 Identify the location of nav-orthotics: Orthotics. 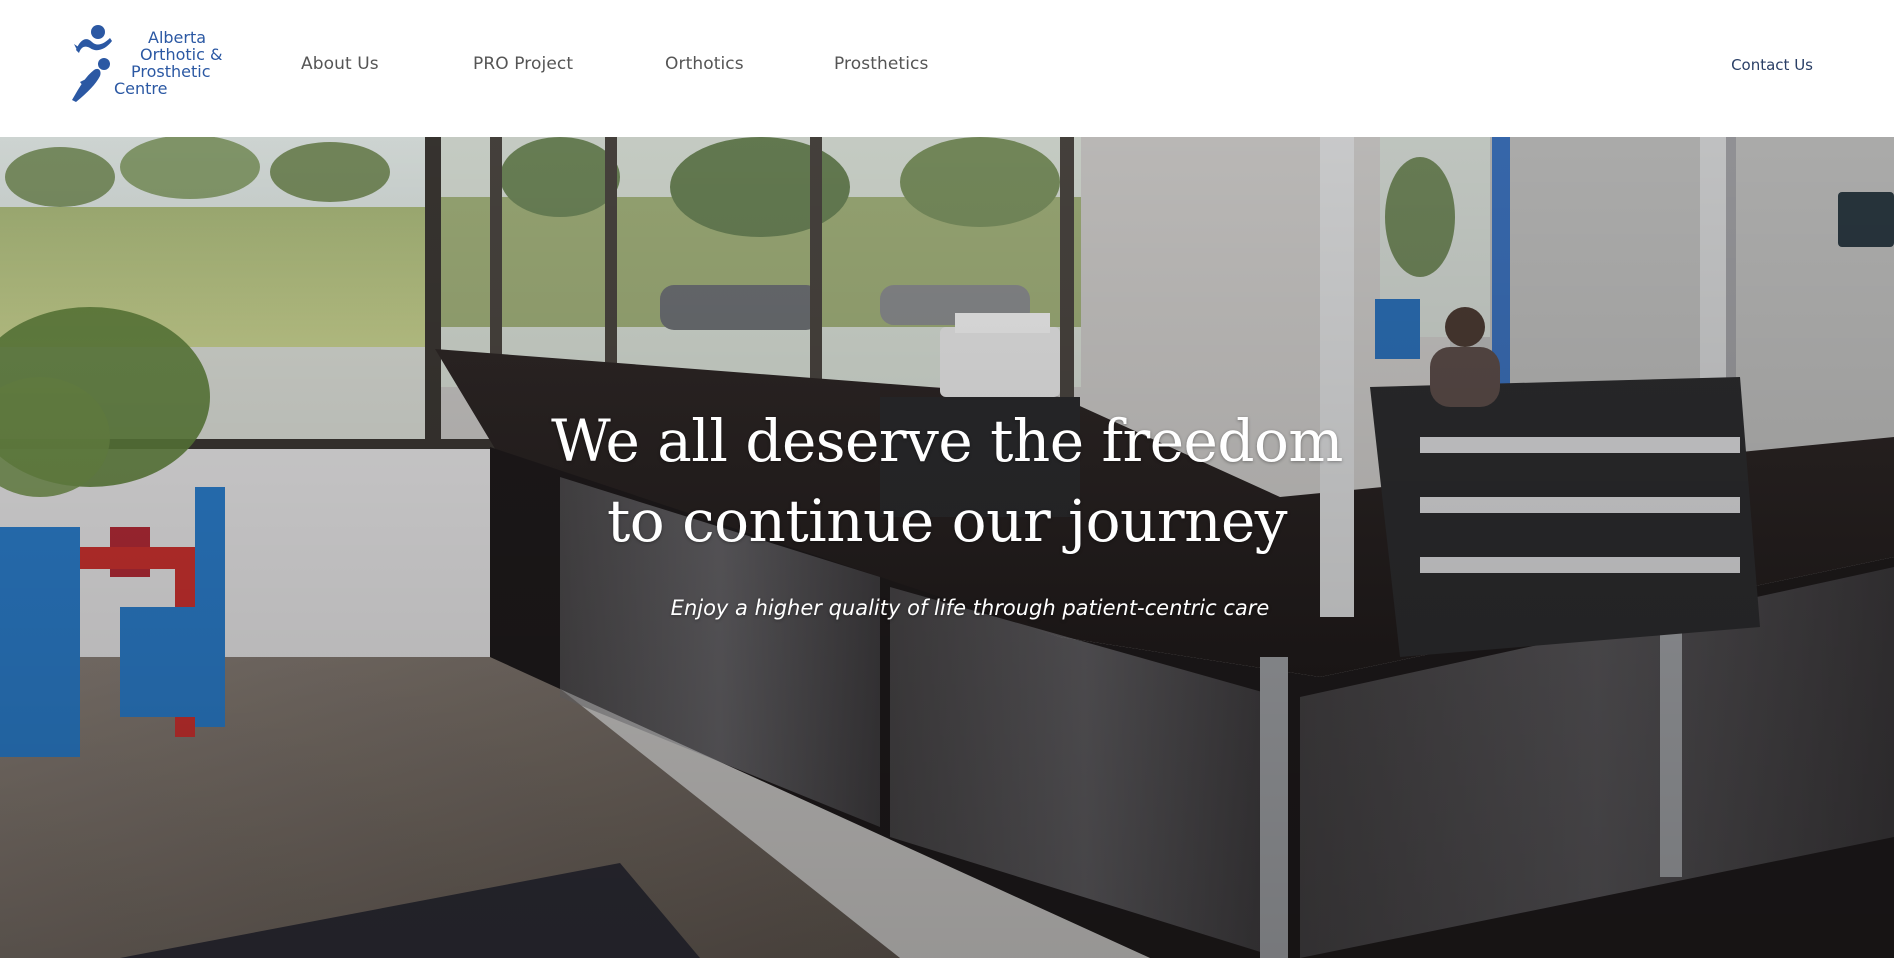
(704, 64).